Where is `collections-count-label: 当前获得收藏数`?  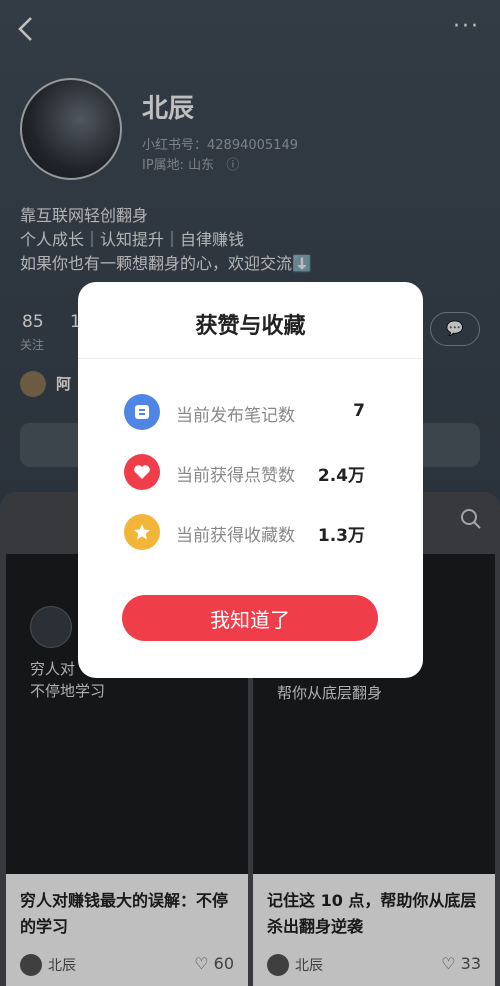 collections-count-label: 当前获得收藏数 is located at coordinates (235, 536).